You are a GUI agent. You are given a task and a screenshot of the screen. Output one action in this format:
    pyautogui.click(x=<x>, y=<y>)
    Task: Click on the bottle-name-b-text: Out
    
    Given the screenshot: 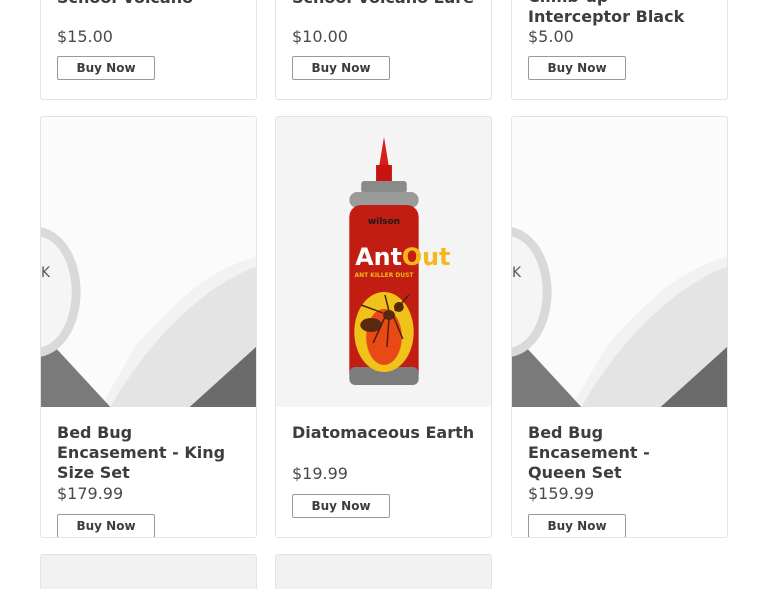 What is the action you would take?
    pyautogui.click(x=426, y=257)
    